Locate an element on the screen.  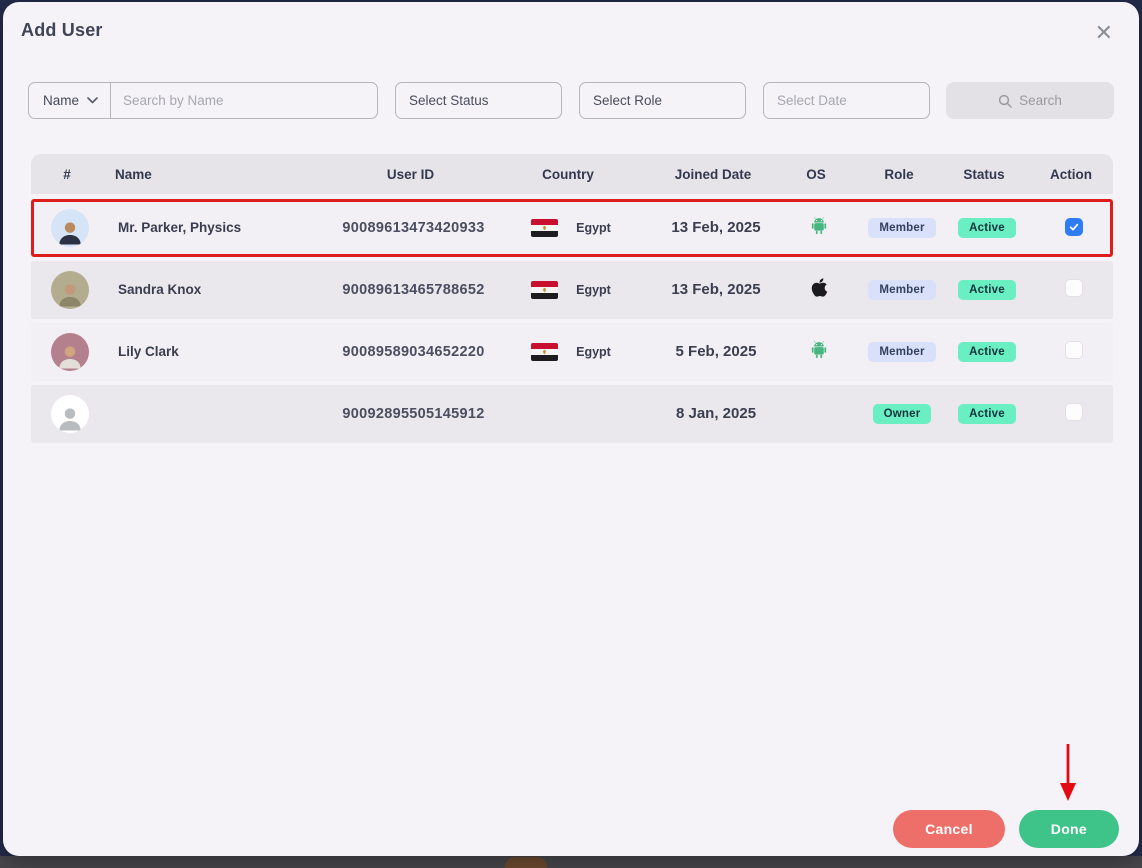
done-button: Done is located at coordinates (1068, 829).